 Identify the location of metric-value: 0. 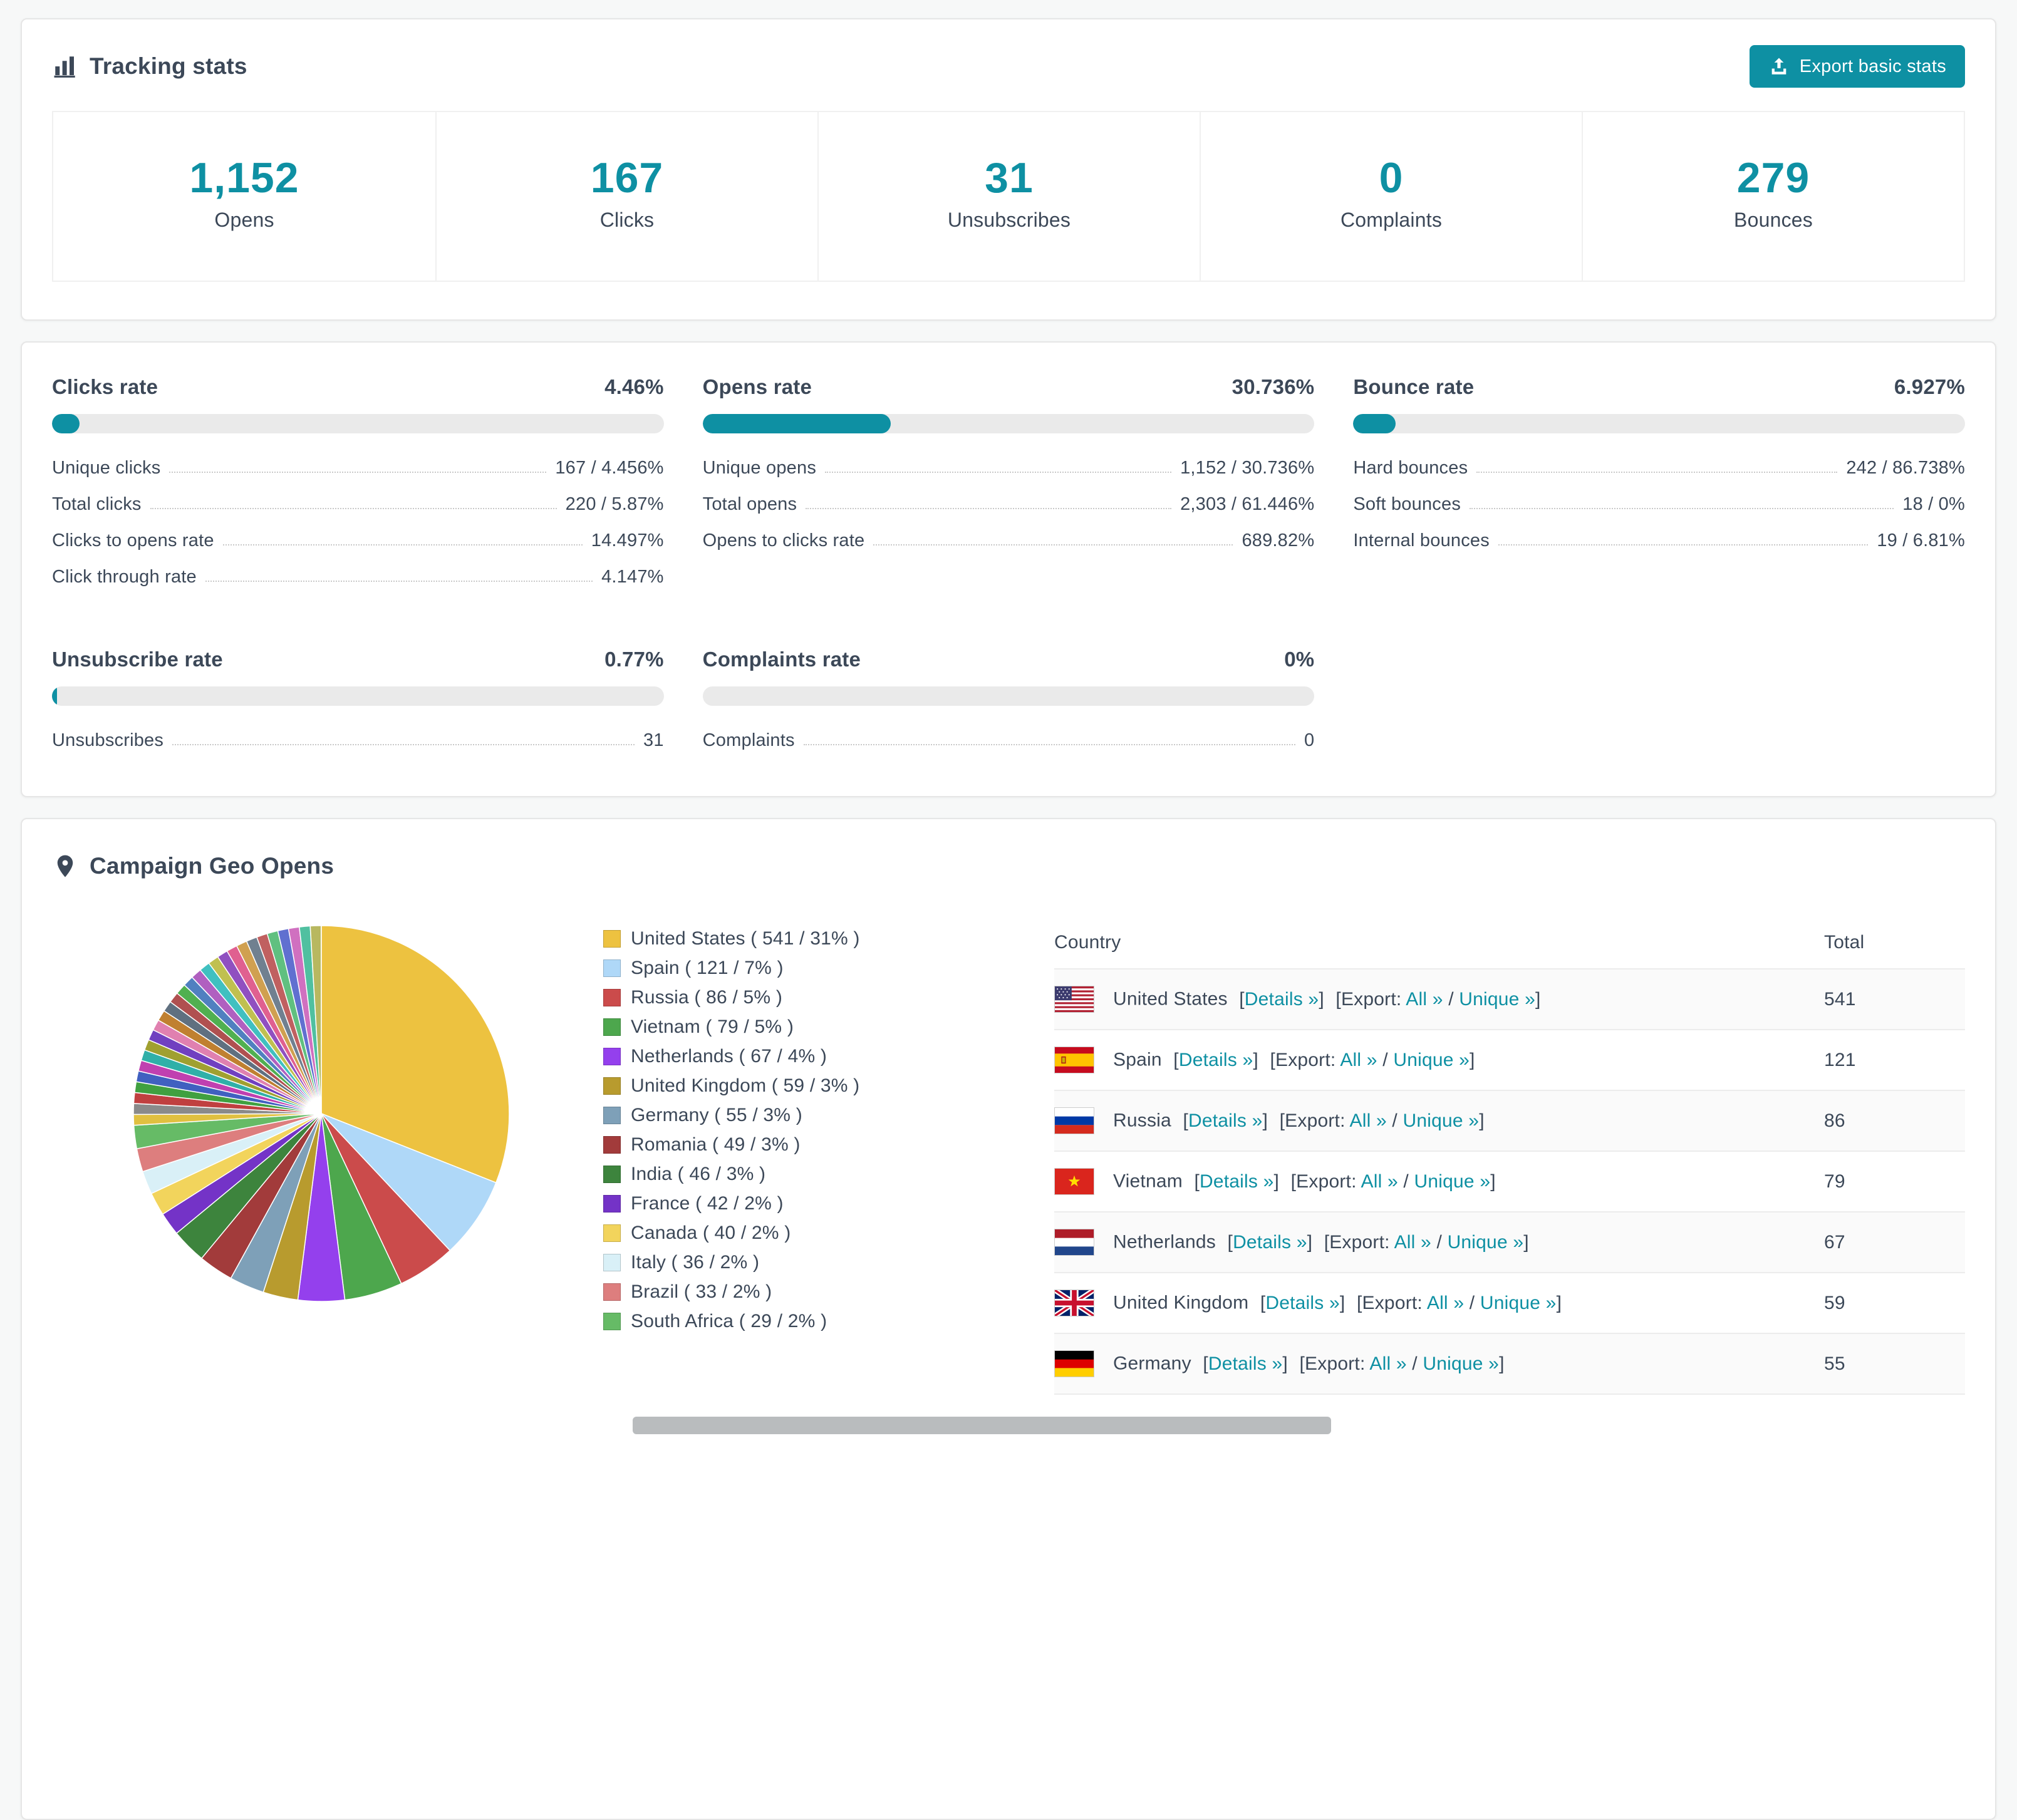
(1309, 740).